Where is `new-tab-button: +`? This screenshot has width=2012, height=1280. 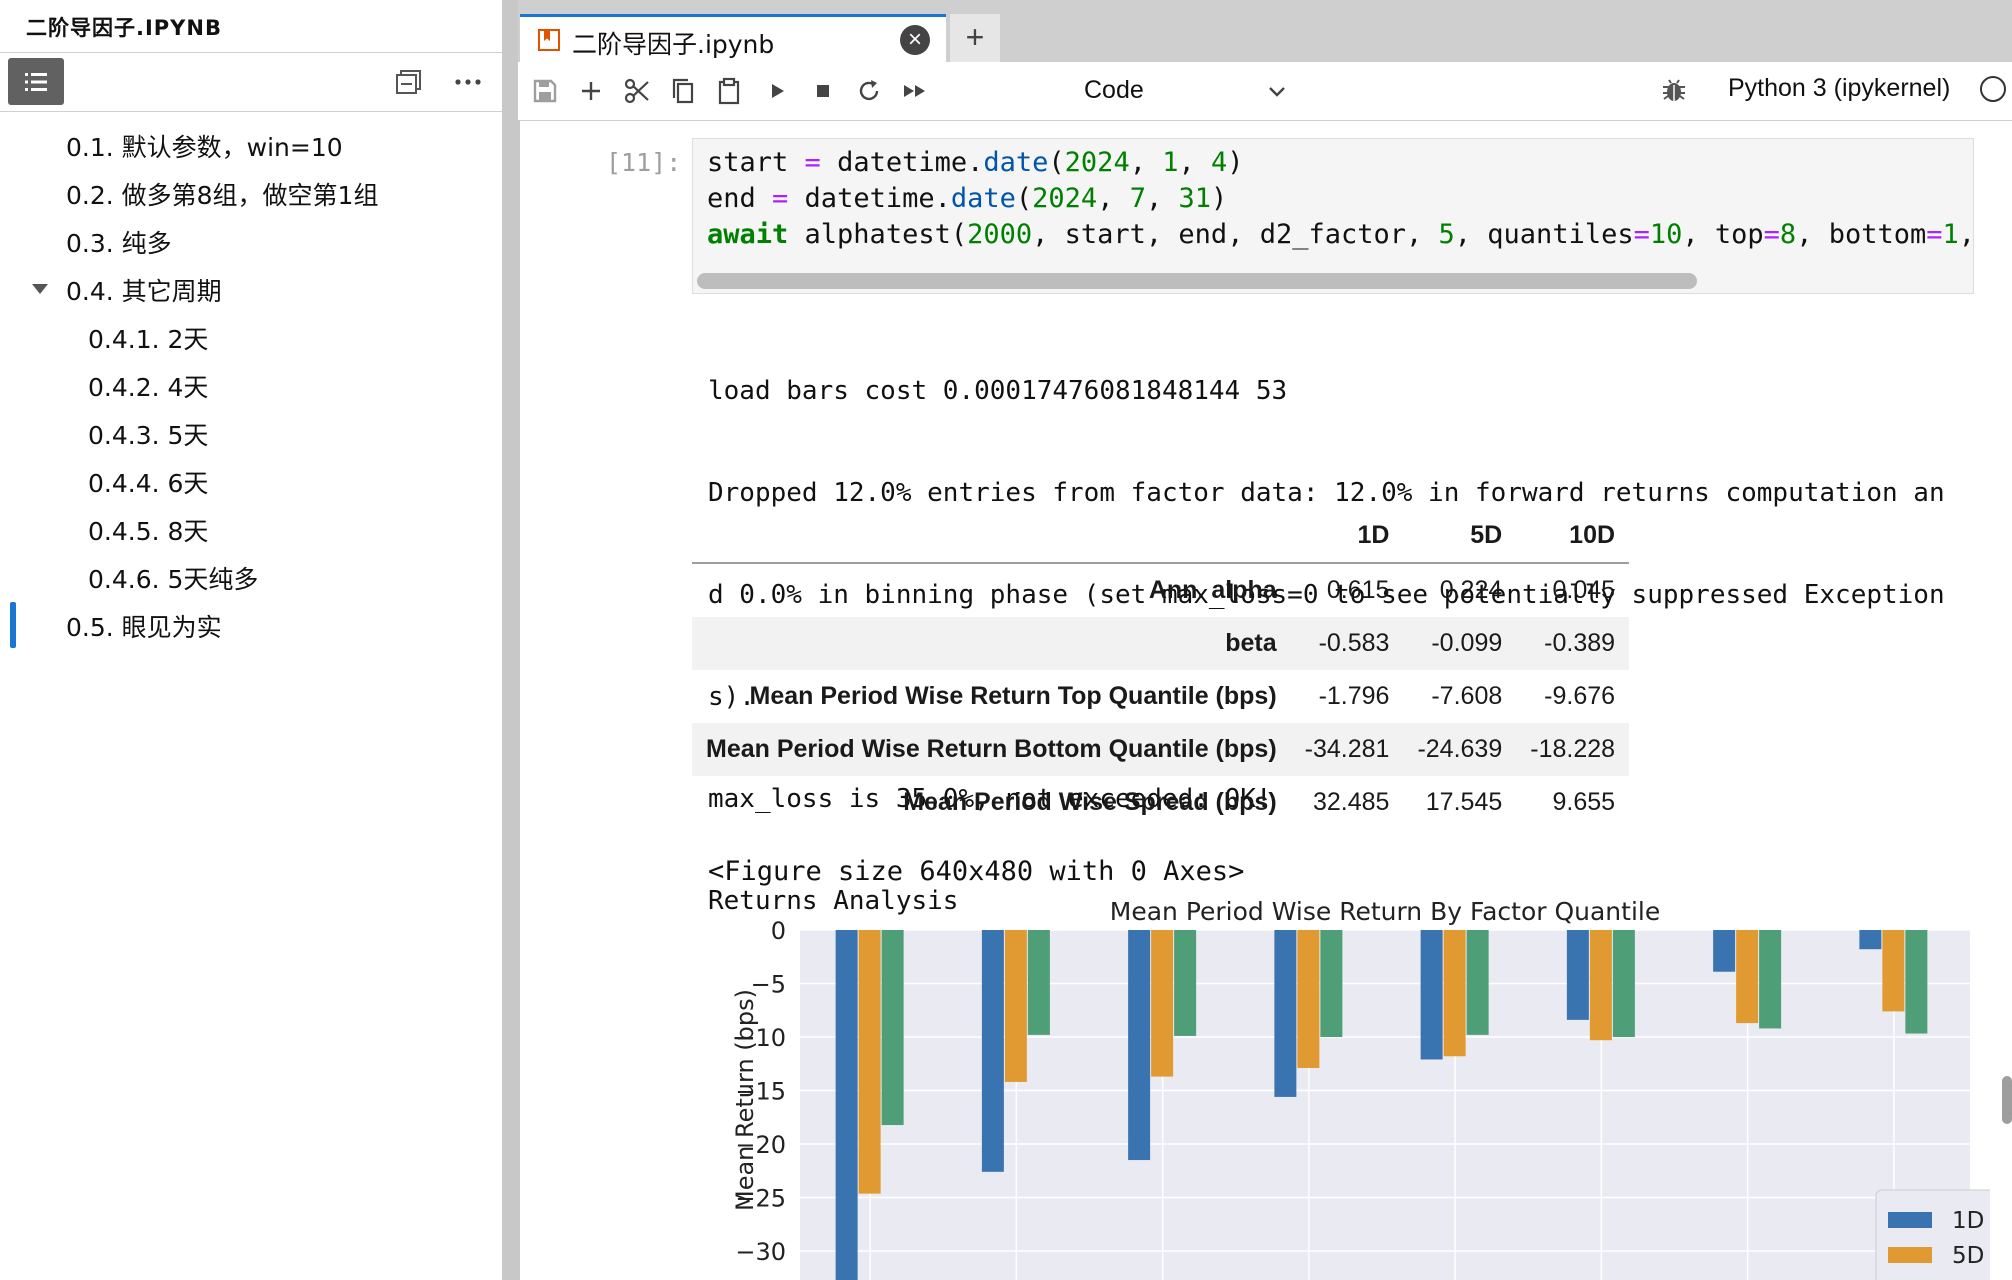
new-tab-button: + is located at coordinates (975, 38).